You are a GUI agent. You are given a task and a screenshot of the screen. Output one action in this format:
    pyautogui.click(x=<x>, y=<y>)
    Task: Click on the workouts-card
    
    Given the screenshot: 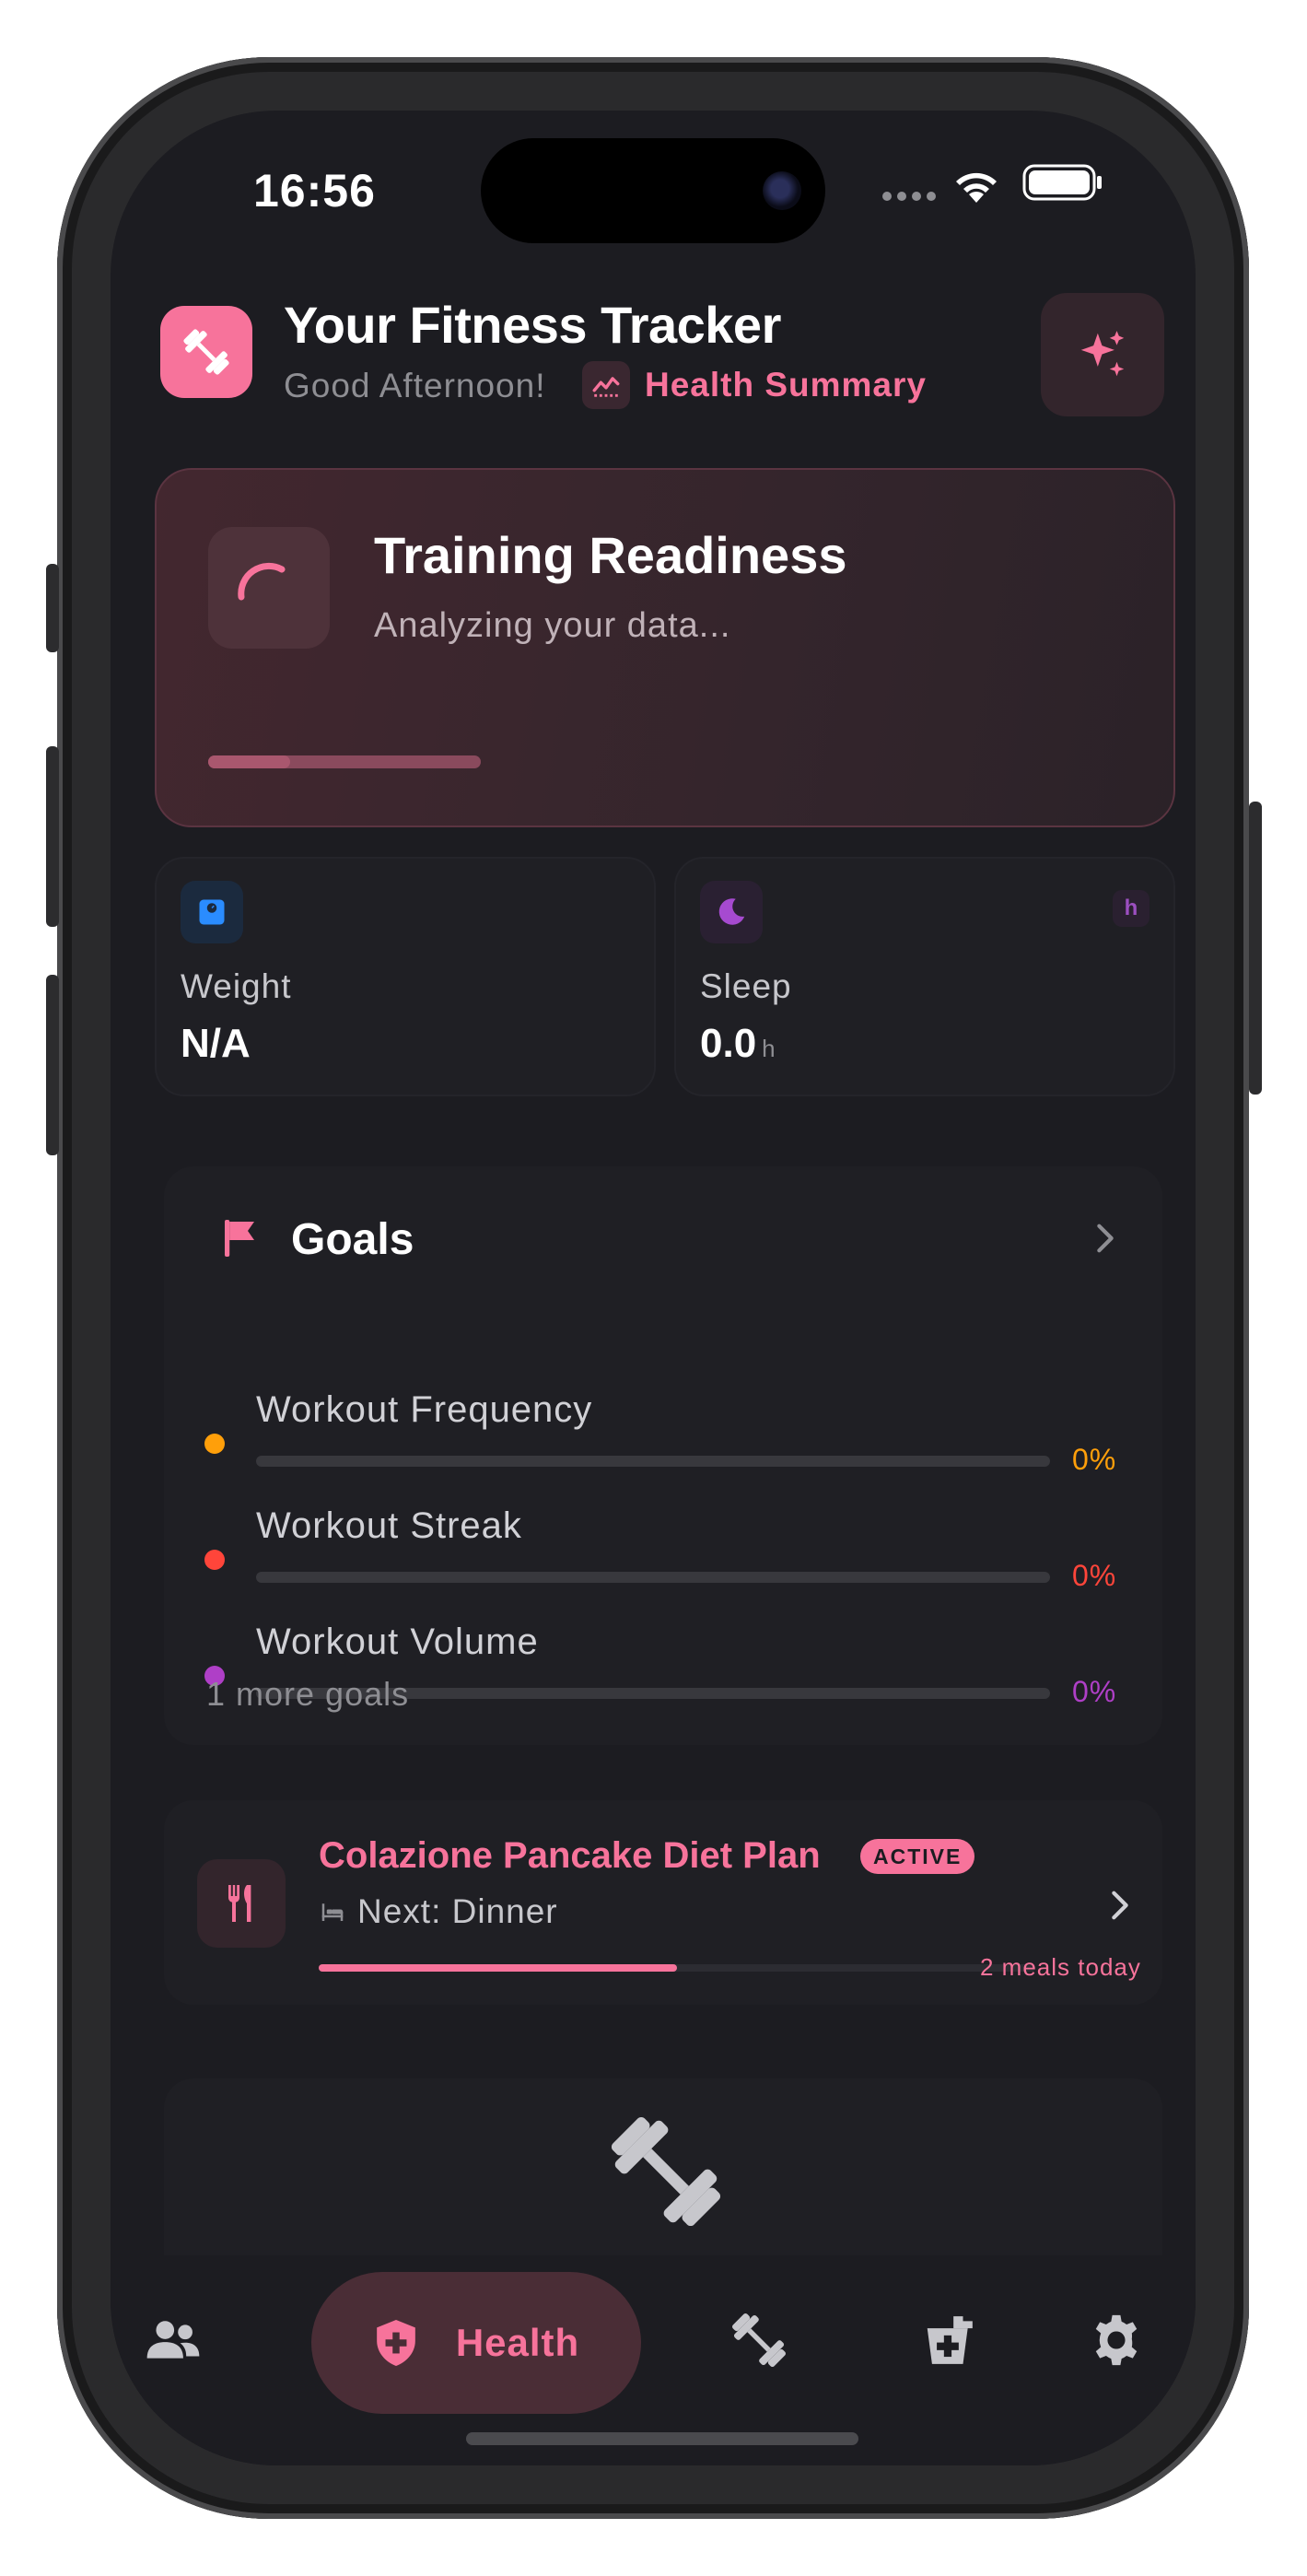 What is the action you would take?
    pyautogui.click(x=663, y=2170)
    